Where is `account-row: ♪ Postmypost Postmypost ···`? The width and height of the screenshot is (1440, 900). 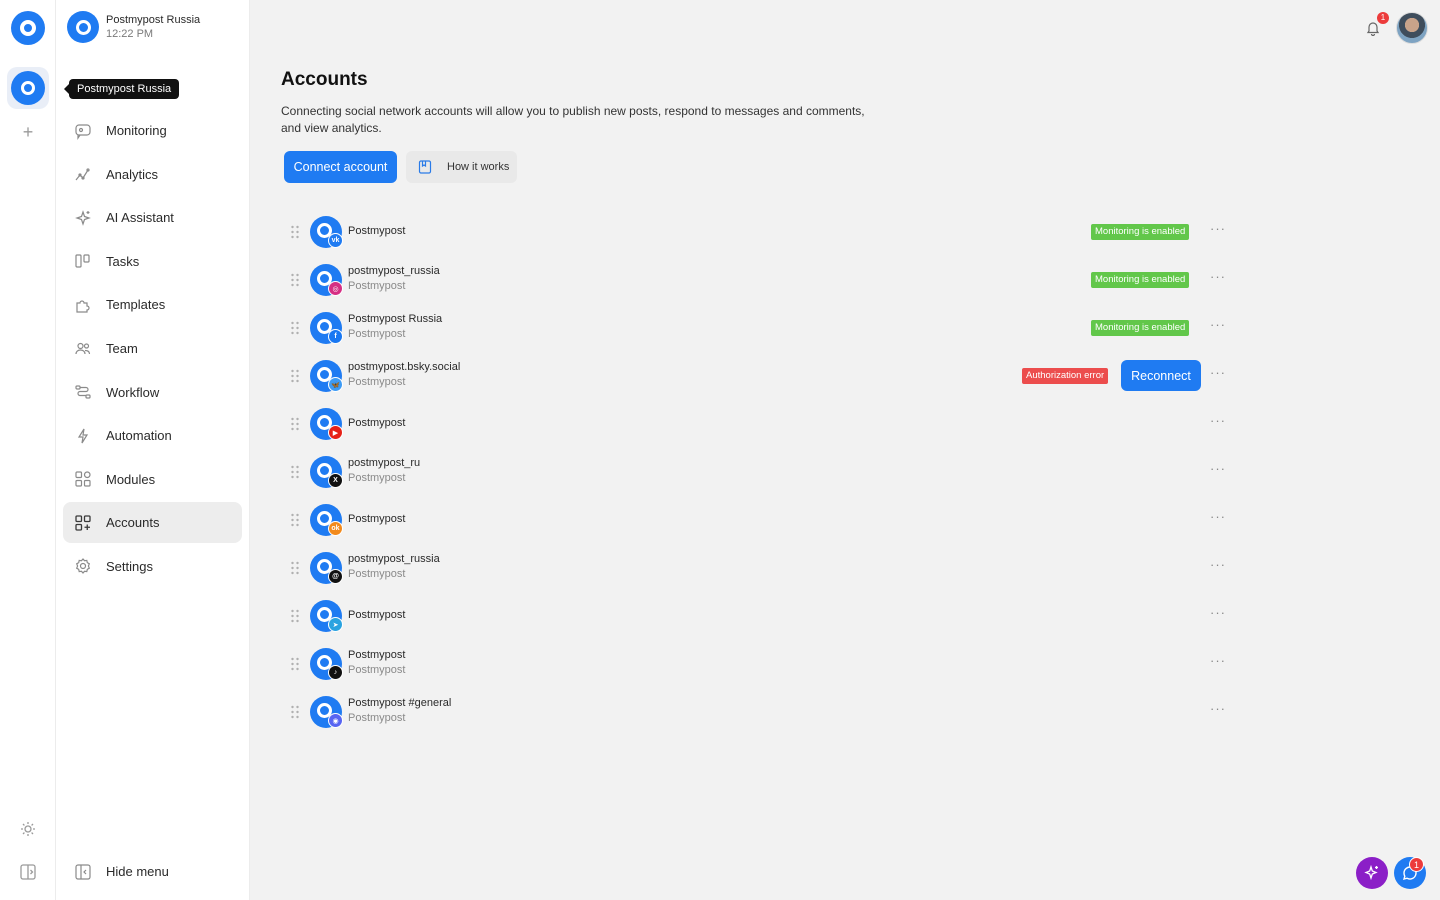
account-row: ♪ Postmypost Postmypost ··· is located at coordinates (758, 664).